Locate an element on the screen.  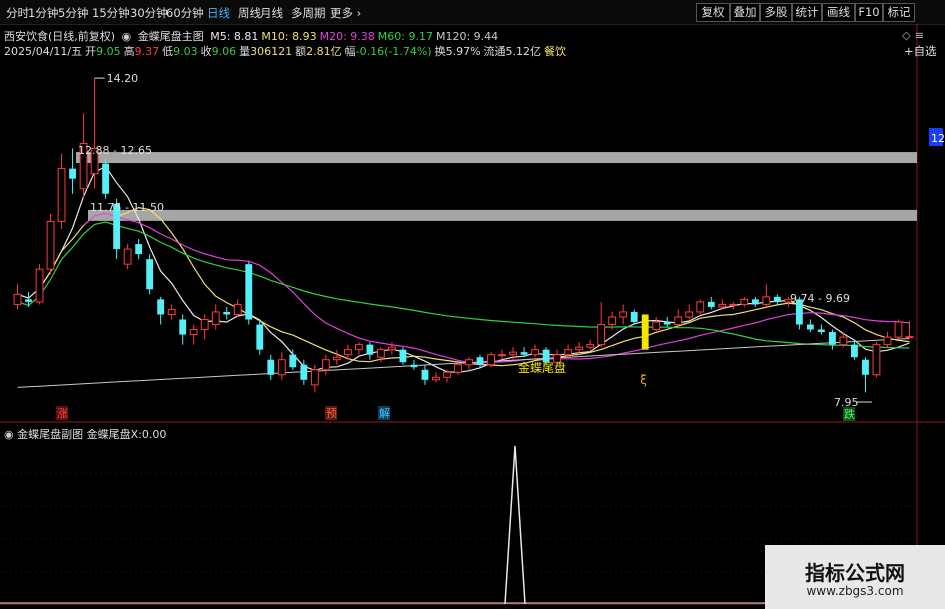
tag-yu: 预 is located at coordinates (331, 413).